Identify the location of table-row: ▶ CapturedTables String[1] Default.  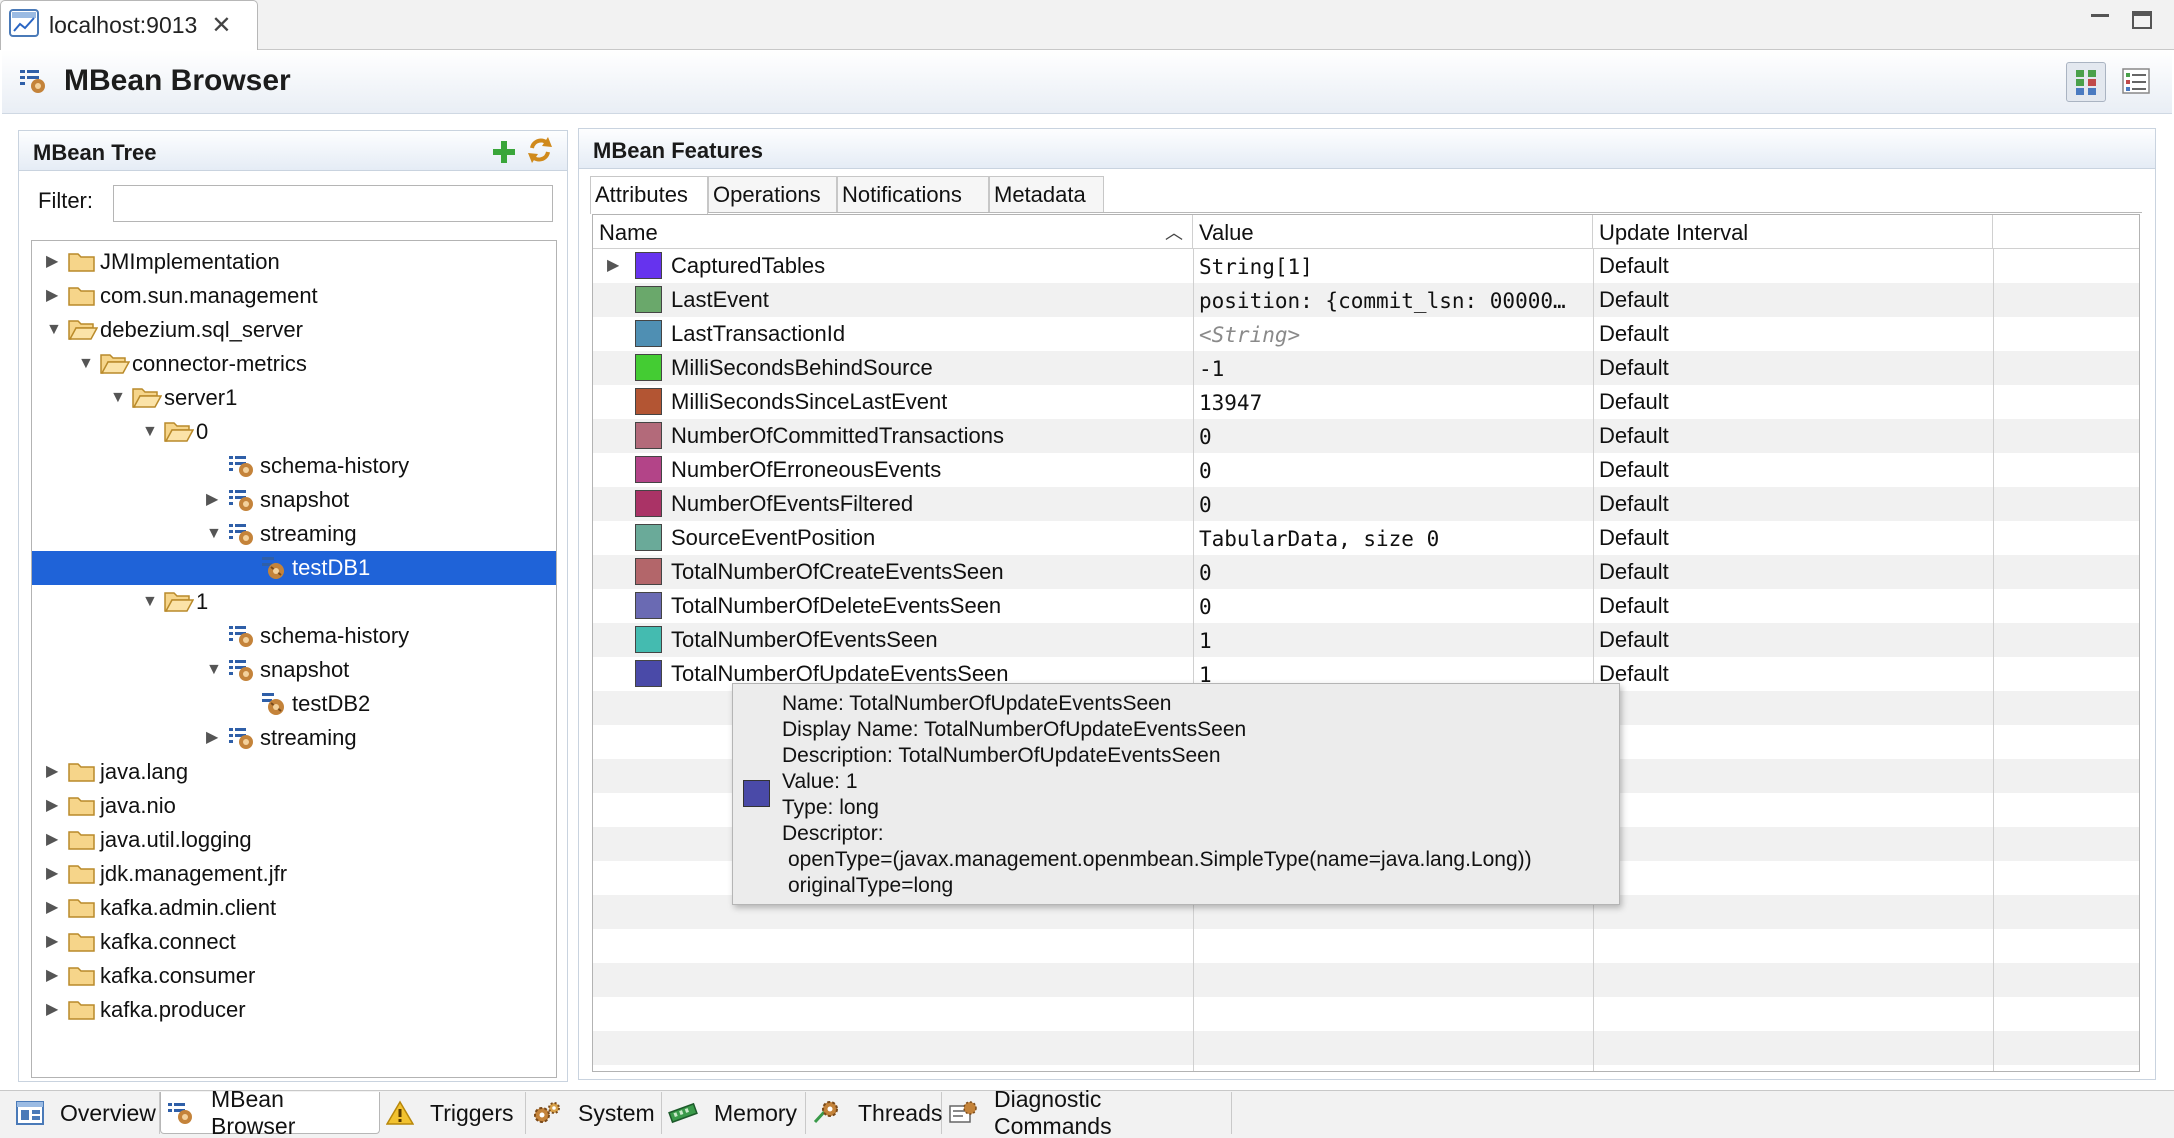
(1366, 266).